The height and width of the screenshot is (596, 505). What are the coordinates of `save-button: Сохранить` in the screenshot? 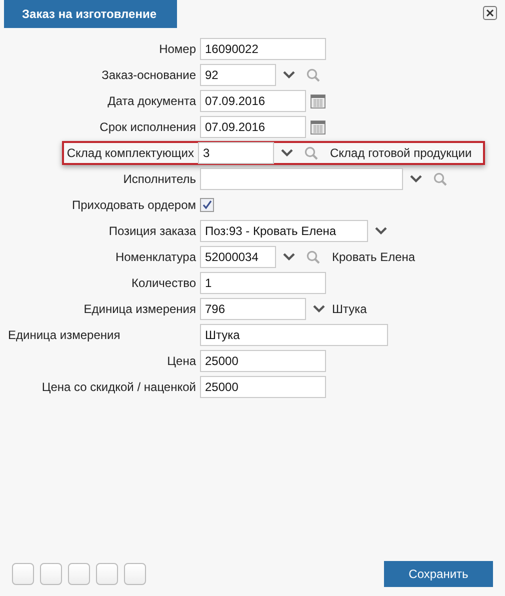 It's located at (438, 574).